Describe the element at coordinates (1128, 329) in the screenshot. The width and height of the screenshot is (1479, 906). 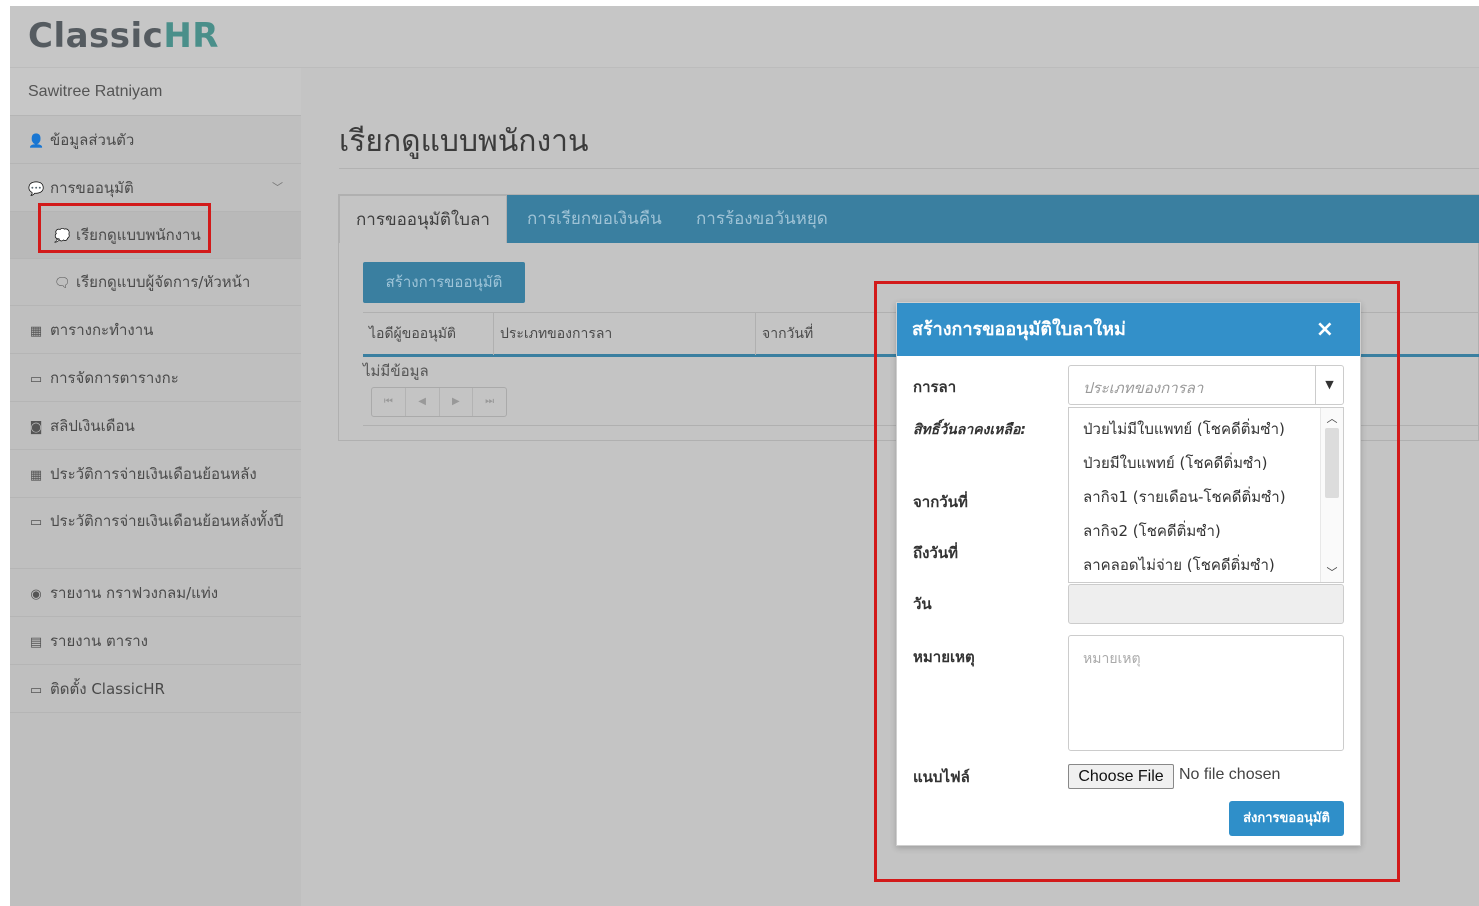
I see `modal-header: สร้างการขออนุมัติใบลาใหม่ ×` at that location.